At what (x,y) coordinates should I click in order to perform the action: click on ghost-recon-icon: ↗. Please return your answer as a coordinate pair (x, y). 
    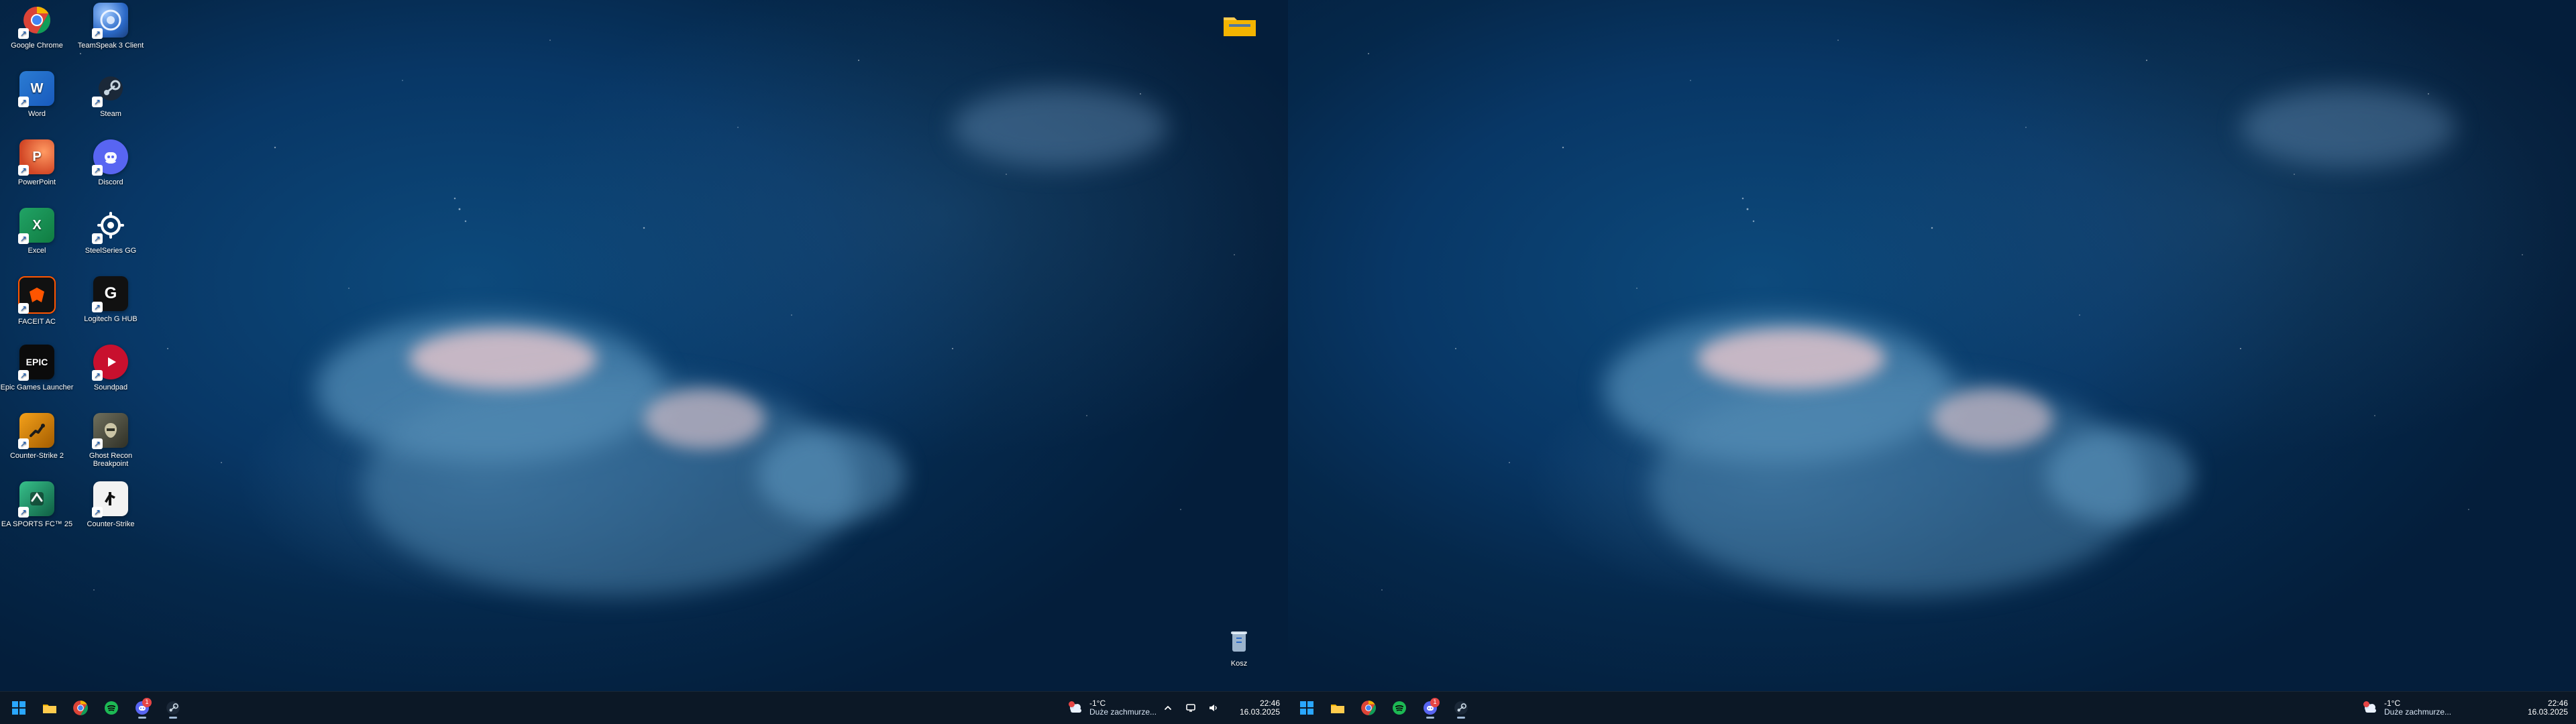
    Looking at the image, I should click on (110, 431).